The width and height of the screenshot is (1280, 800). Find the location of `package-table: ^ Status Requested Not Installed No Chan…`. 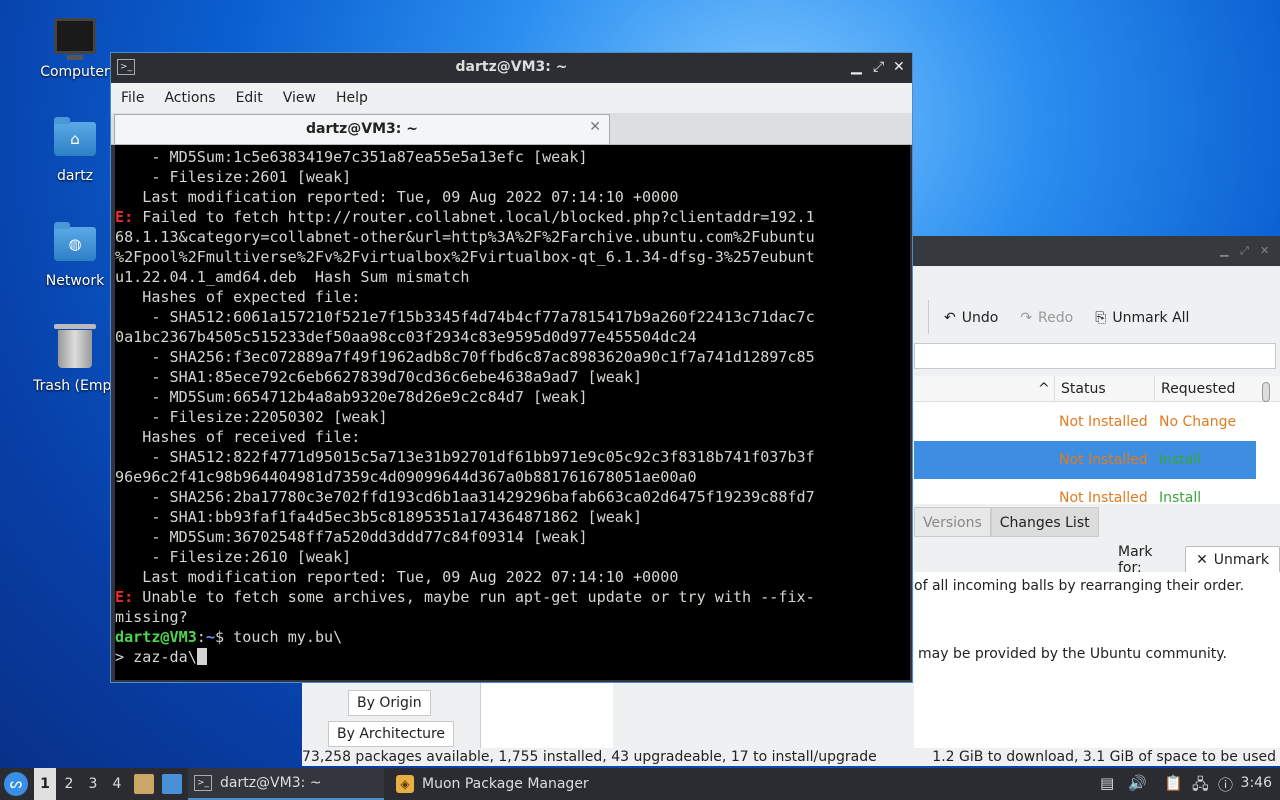

package-table: ^ Status Requested Not Installed No Chan… is located at coordinates (1097, 441).